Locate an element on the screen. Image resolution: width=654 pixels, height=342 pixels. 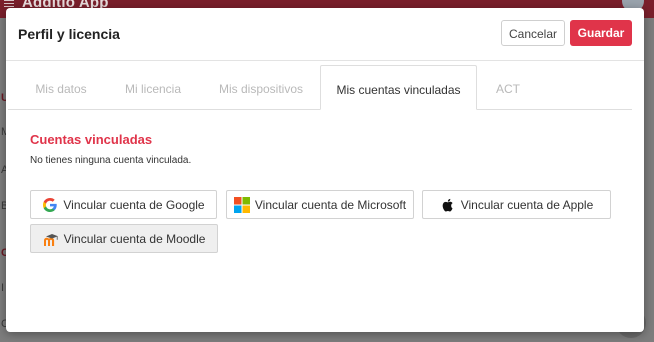
tab-act: ACT is located at coordinates (508, 87).